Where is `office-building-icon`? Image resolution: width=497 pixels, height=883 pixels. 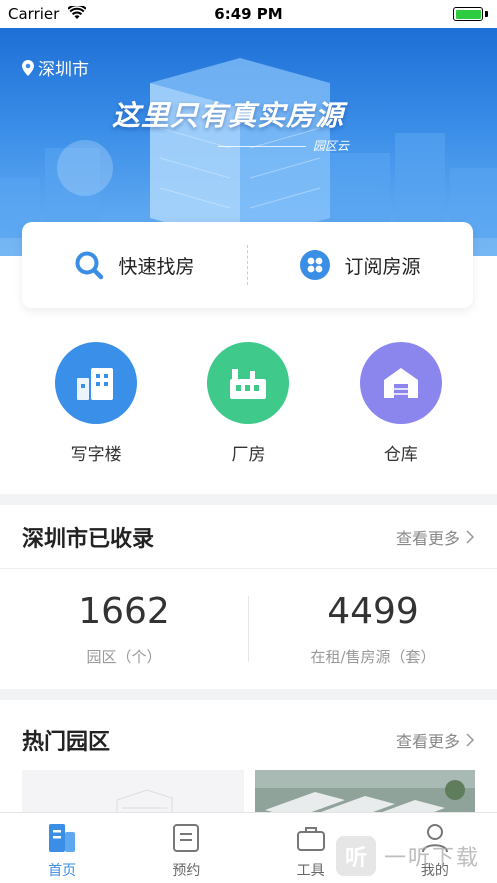
office-building-icon is located at coordinates (96, 383).